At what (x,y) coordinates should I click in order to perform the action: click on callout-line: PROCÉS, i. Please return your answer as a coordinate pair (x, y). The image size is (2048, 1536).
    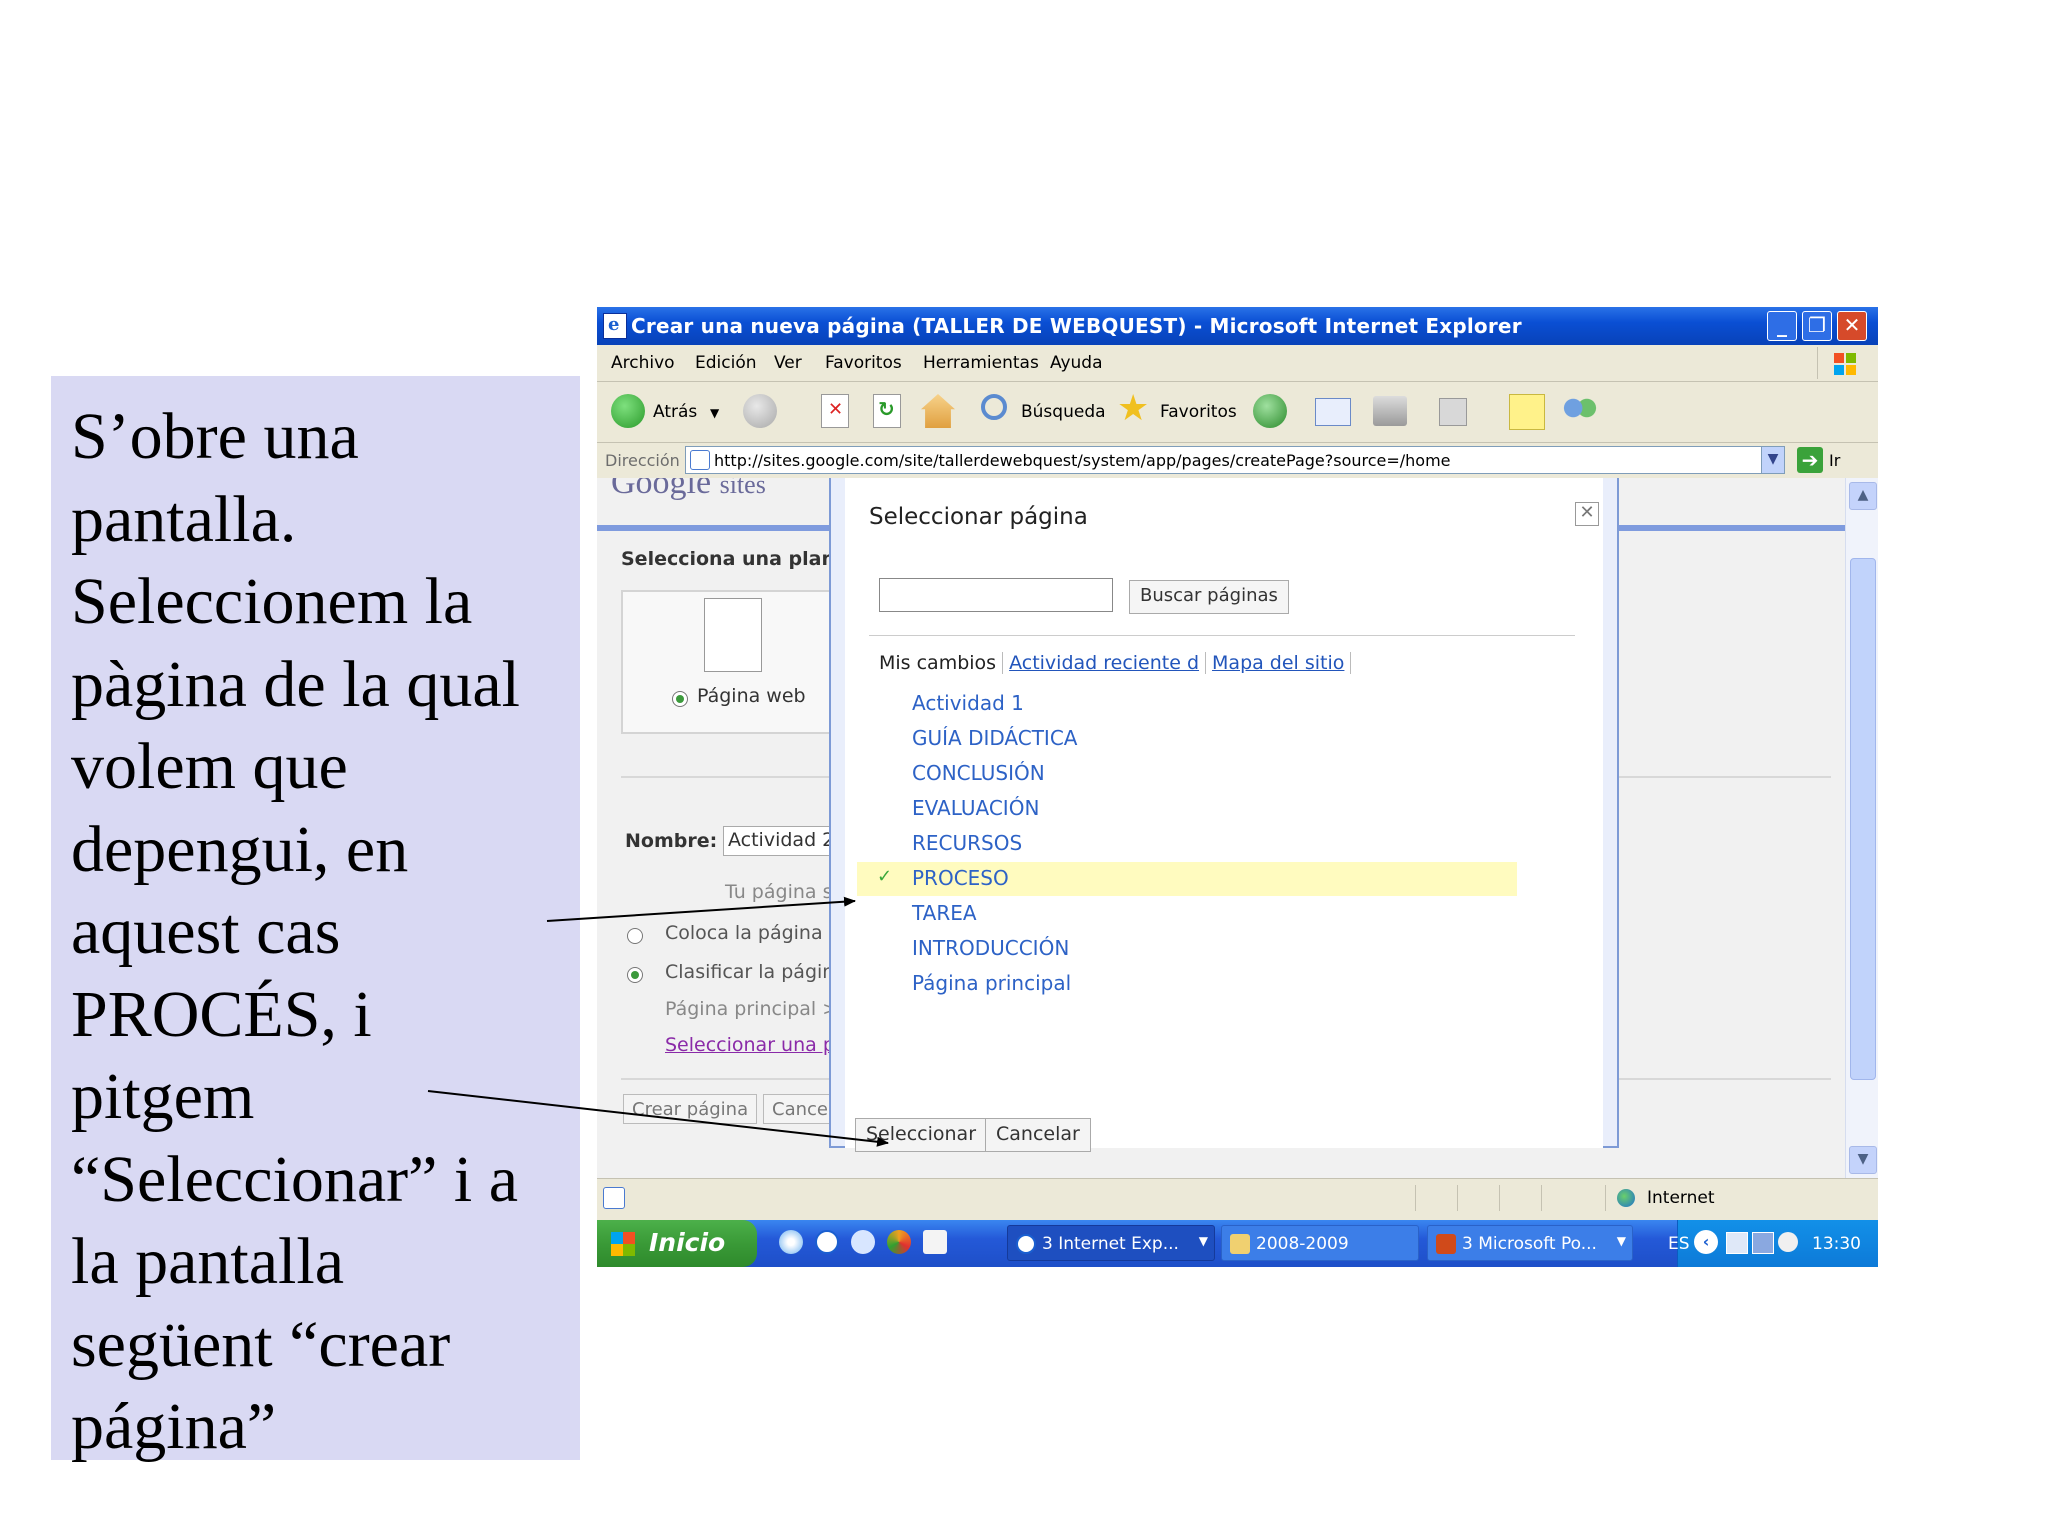
    Looking at the image, I should click on (221, 1014).